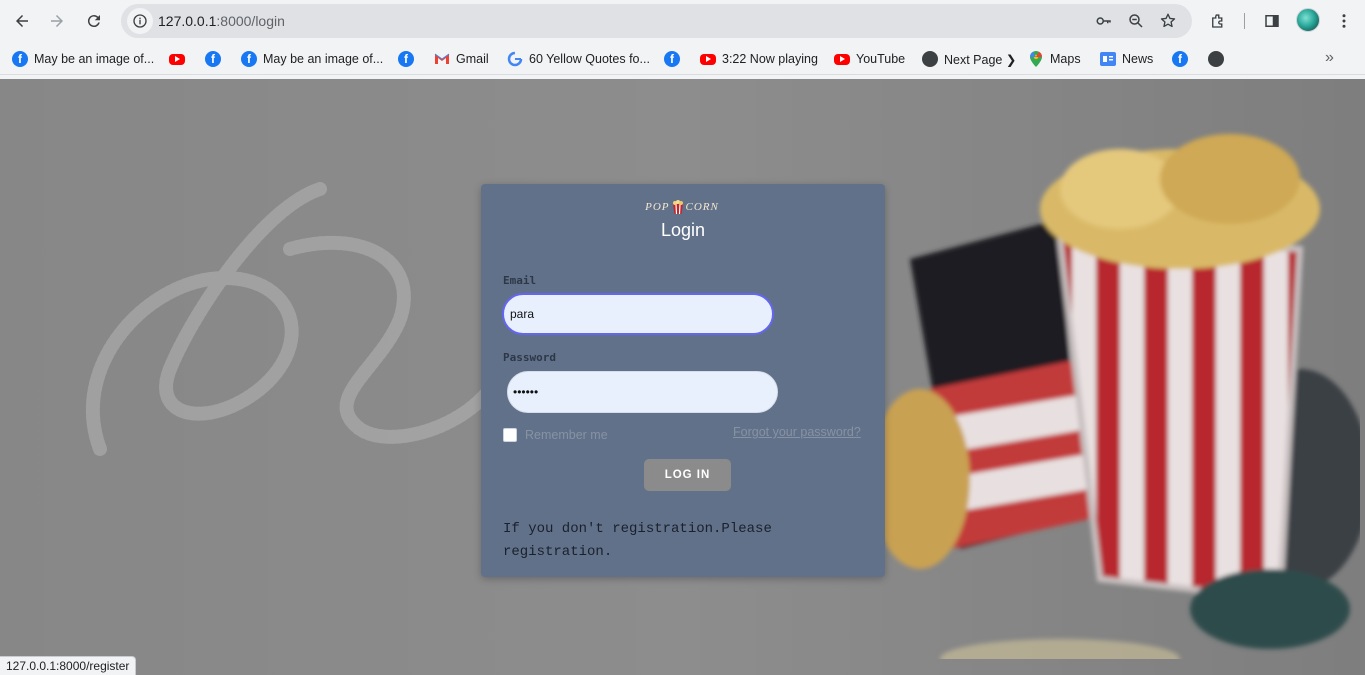  I want to click on remember-me-checkbox, so click(510, 435).